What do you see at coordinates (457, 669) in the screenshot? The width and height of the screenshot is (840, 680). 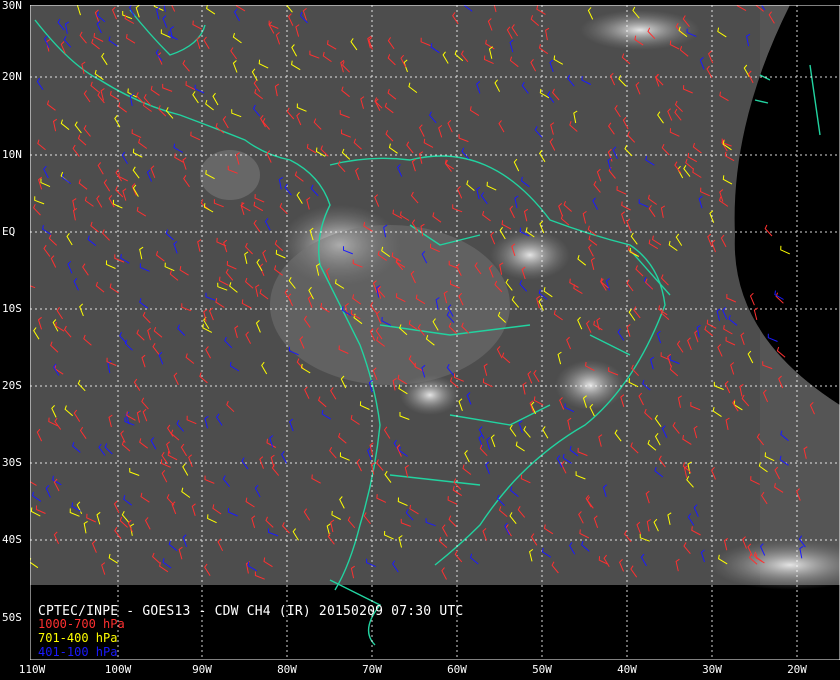 I see `lon-label-60w: 60W` at bounding box center [457, 669].